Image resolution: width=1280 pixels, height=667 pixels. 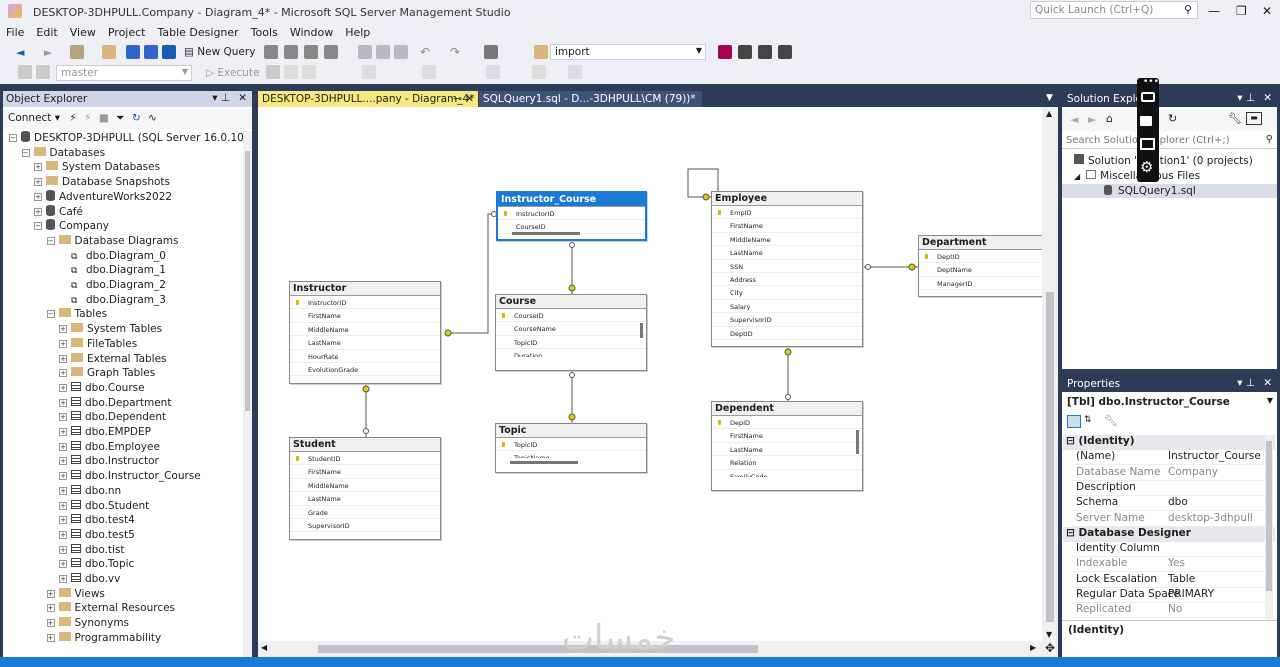 What do you see at coordinates (127, 32) in the screenshot?
I see `menu-project: Project` at bounding box center [127, 32].